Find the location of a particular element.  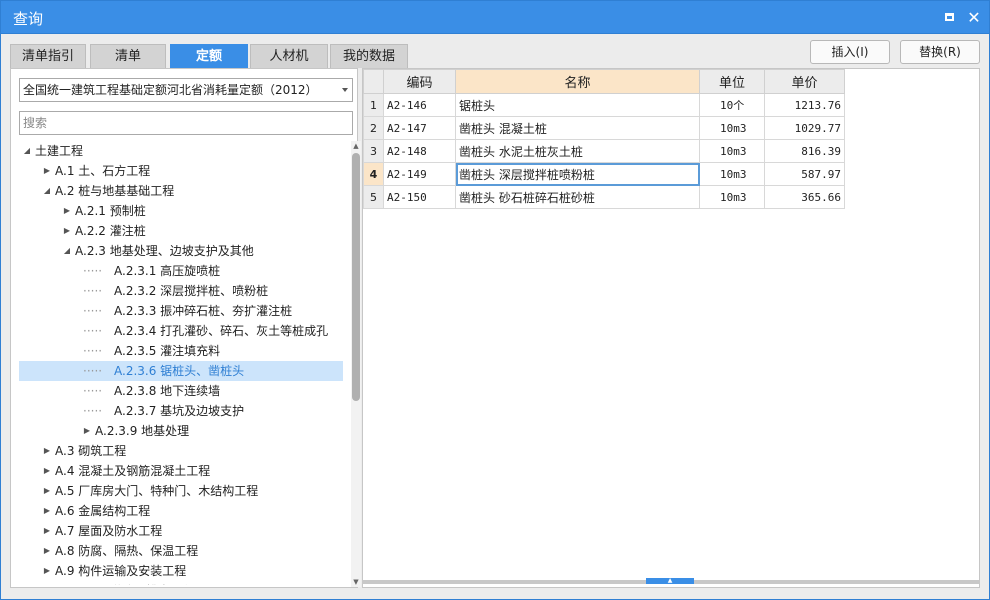

tree-node-label: A.8 防腐、隔热、保温工程 is located at coordinates (127, 551).